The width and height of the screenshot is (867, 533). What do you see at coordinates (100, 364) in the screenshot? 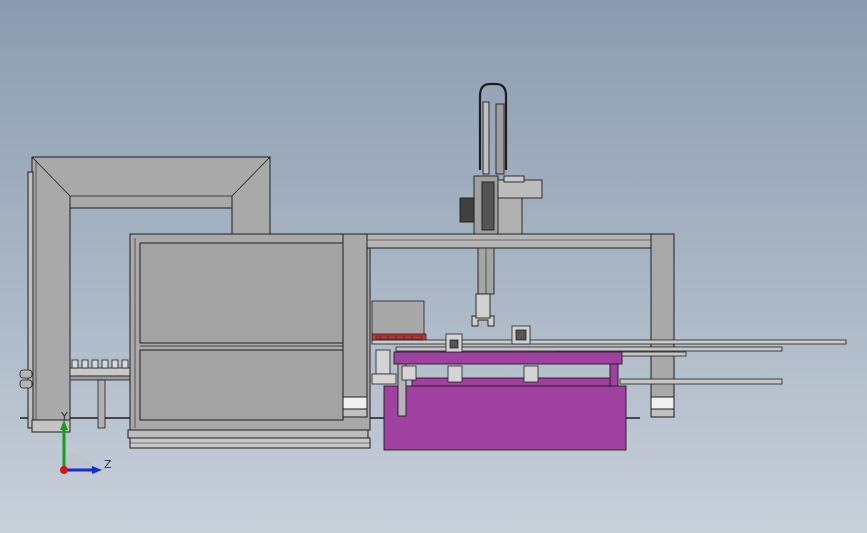
I see `bottle-row` at bounding box center [100, 364].